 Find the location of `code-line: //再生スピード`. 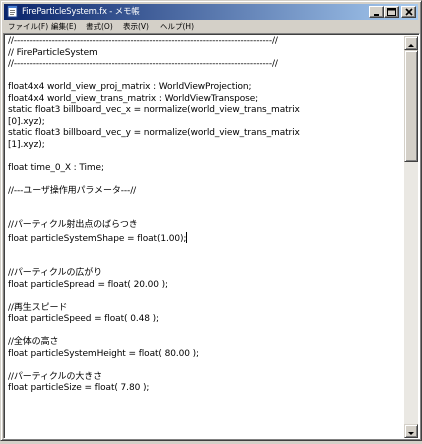

code-line: //再生スピード is located at coordinates (38, 307).